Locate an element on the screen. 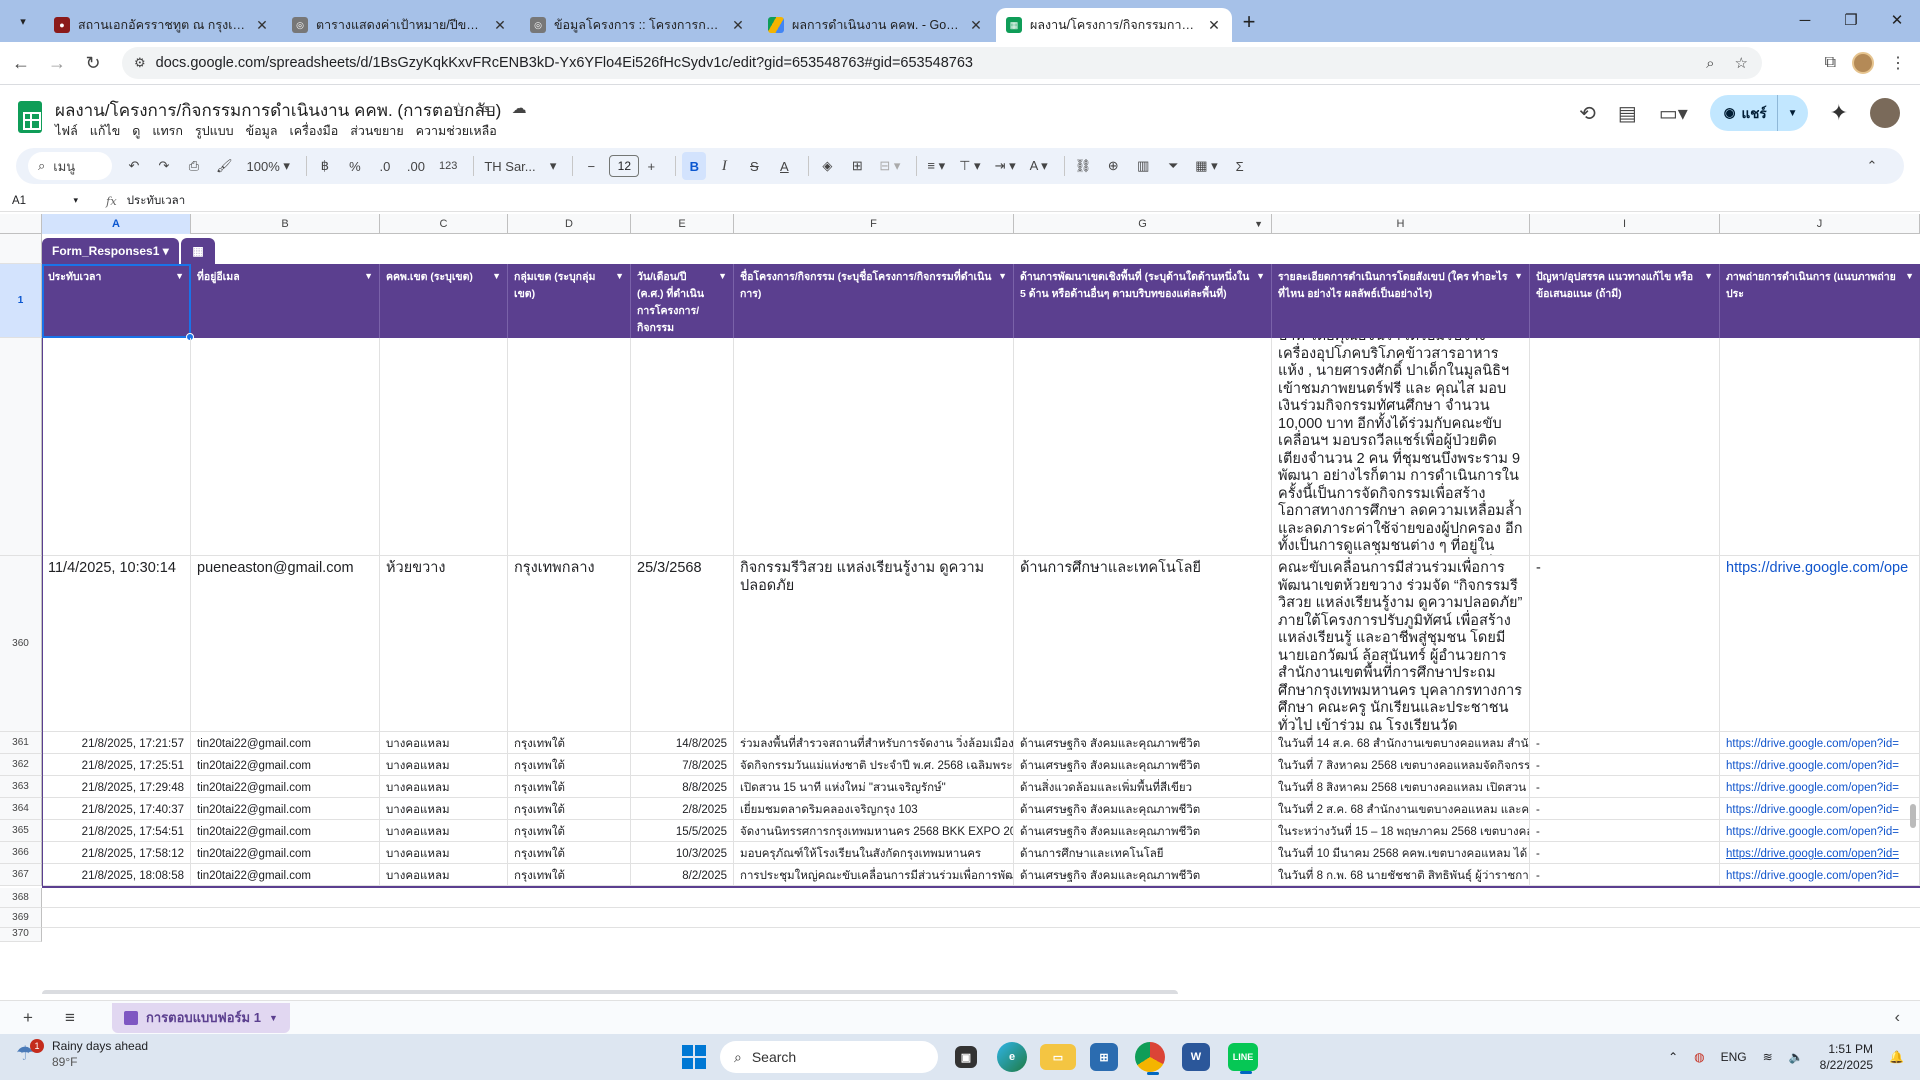 This screenshot has width=1920, height=1080. row-header-367: 367 is located at coordinates (21, 875).